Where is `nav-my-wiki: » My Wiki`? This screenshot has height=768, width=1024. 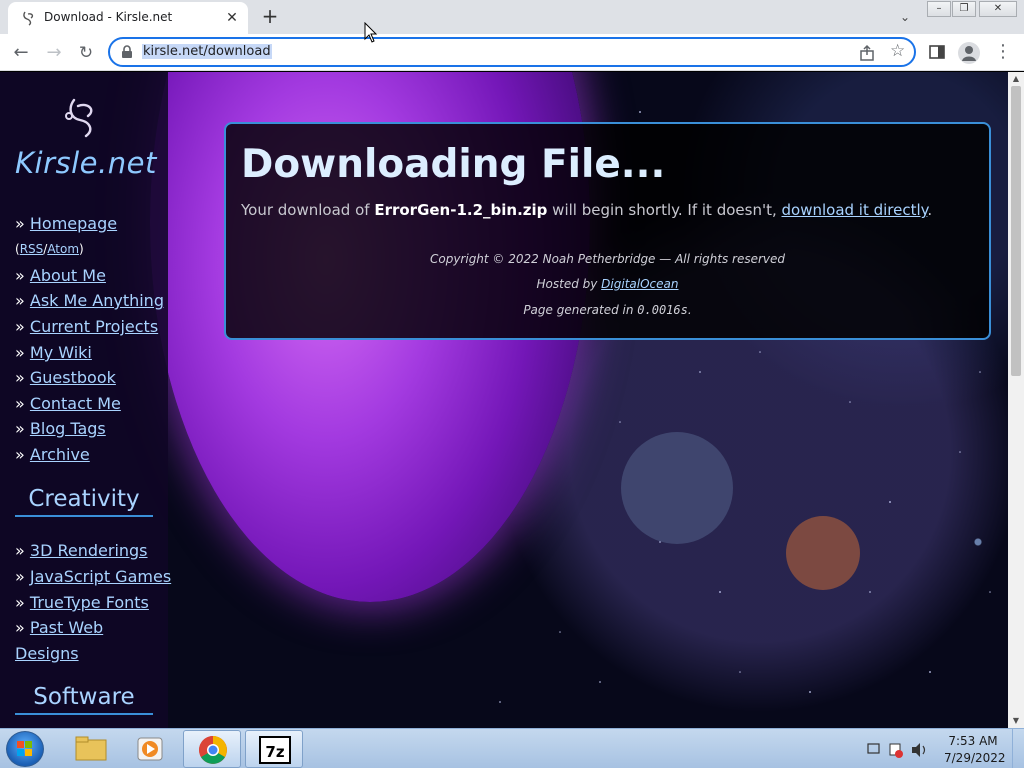
nav-my-wiki: » My Wiki is located at coordinates (53, 352).